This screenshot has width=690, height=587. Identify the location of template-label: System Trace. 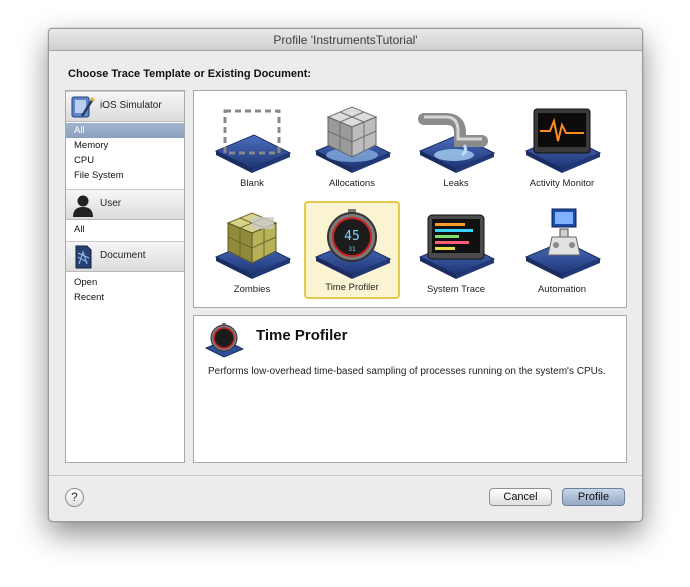
(456, 289).